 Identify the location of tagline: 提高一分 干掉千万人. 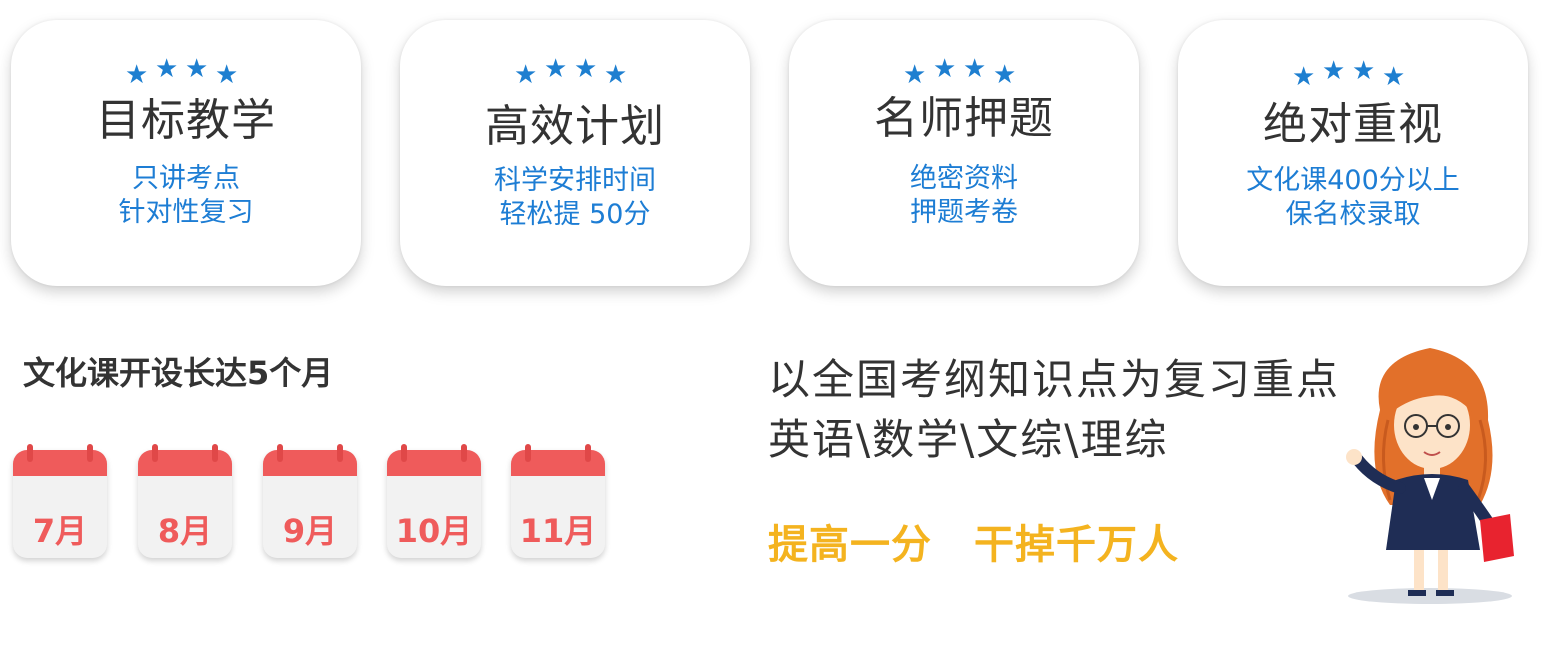
(973, 541).